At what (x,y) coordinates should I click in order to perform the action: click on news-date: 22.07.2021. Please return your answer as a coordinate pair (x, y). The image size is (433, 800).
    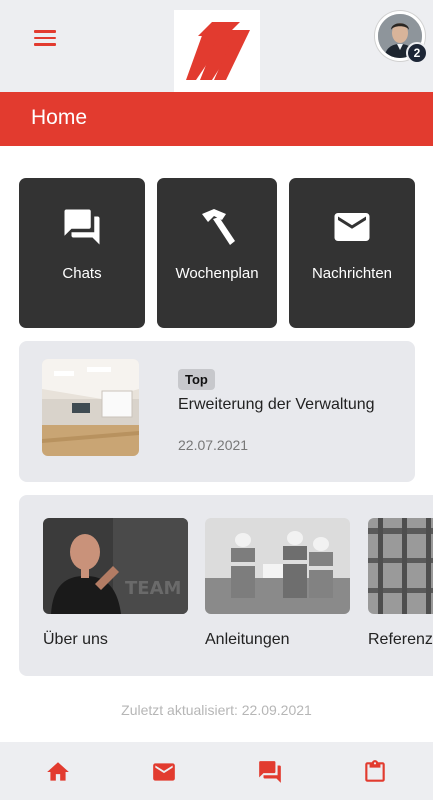
    Looking at the image, I should click on (213, 445).